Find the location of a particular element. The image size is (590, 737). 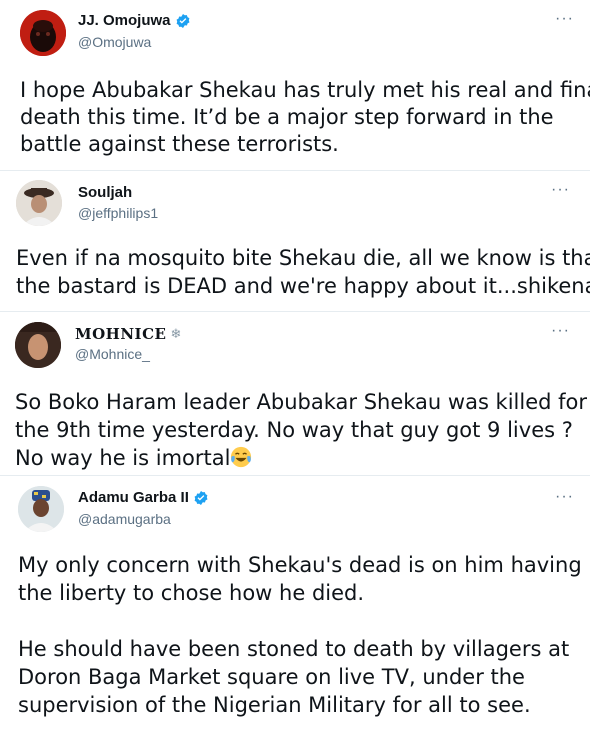

tweet-text-line-with-emoji: No way he is imortal is located at coordinates (133, 458).